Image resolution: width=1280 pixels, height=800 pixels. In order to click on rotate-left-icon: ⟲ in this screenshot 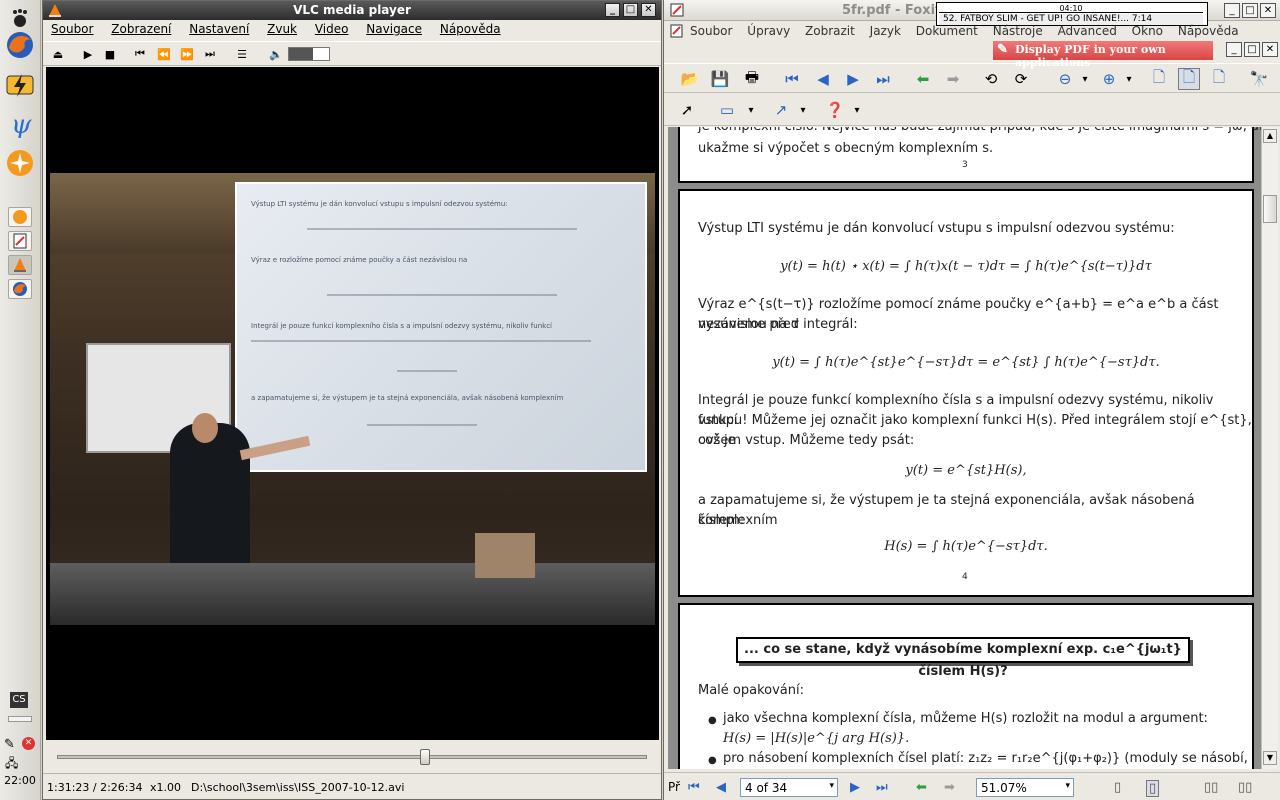, I will do `click(991, 79)`.